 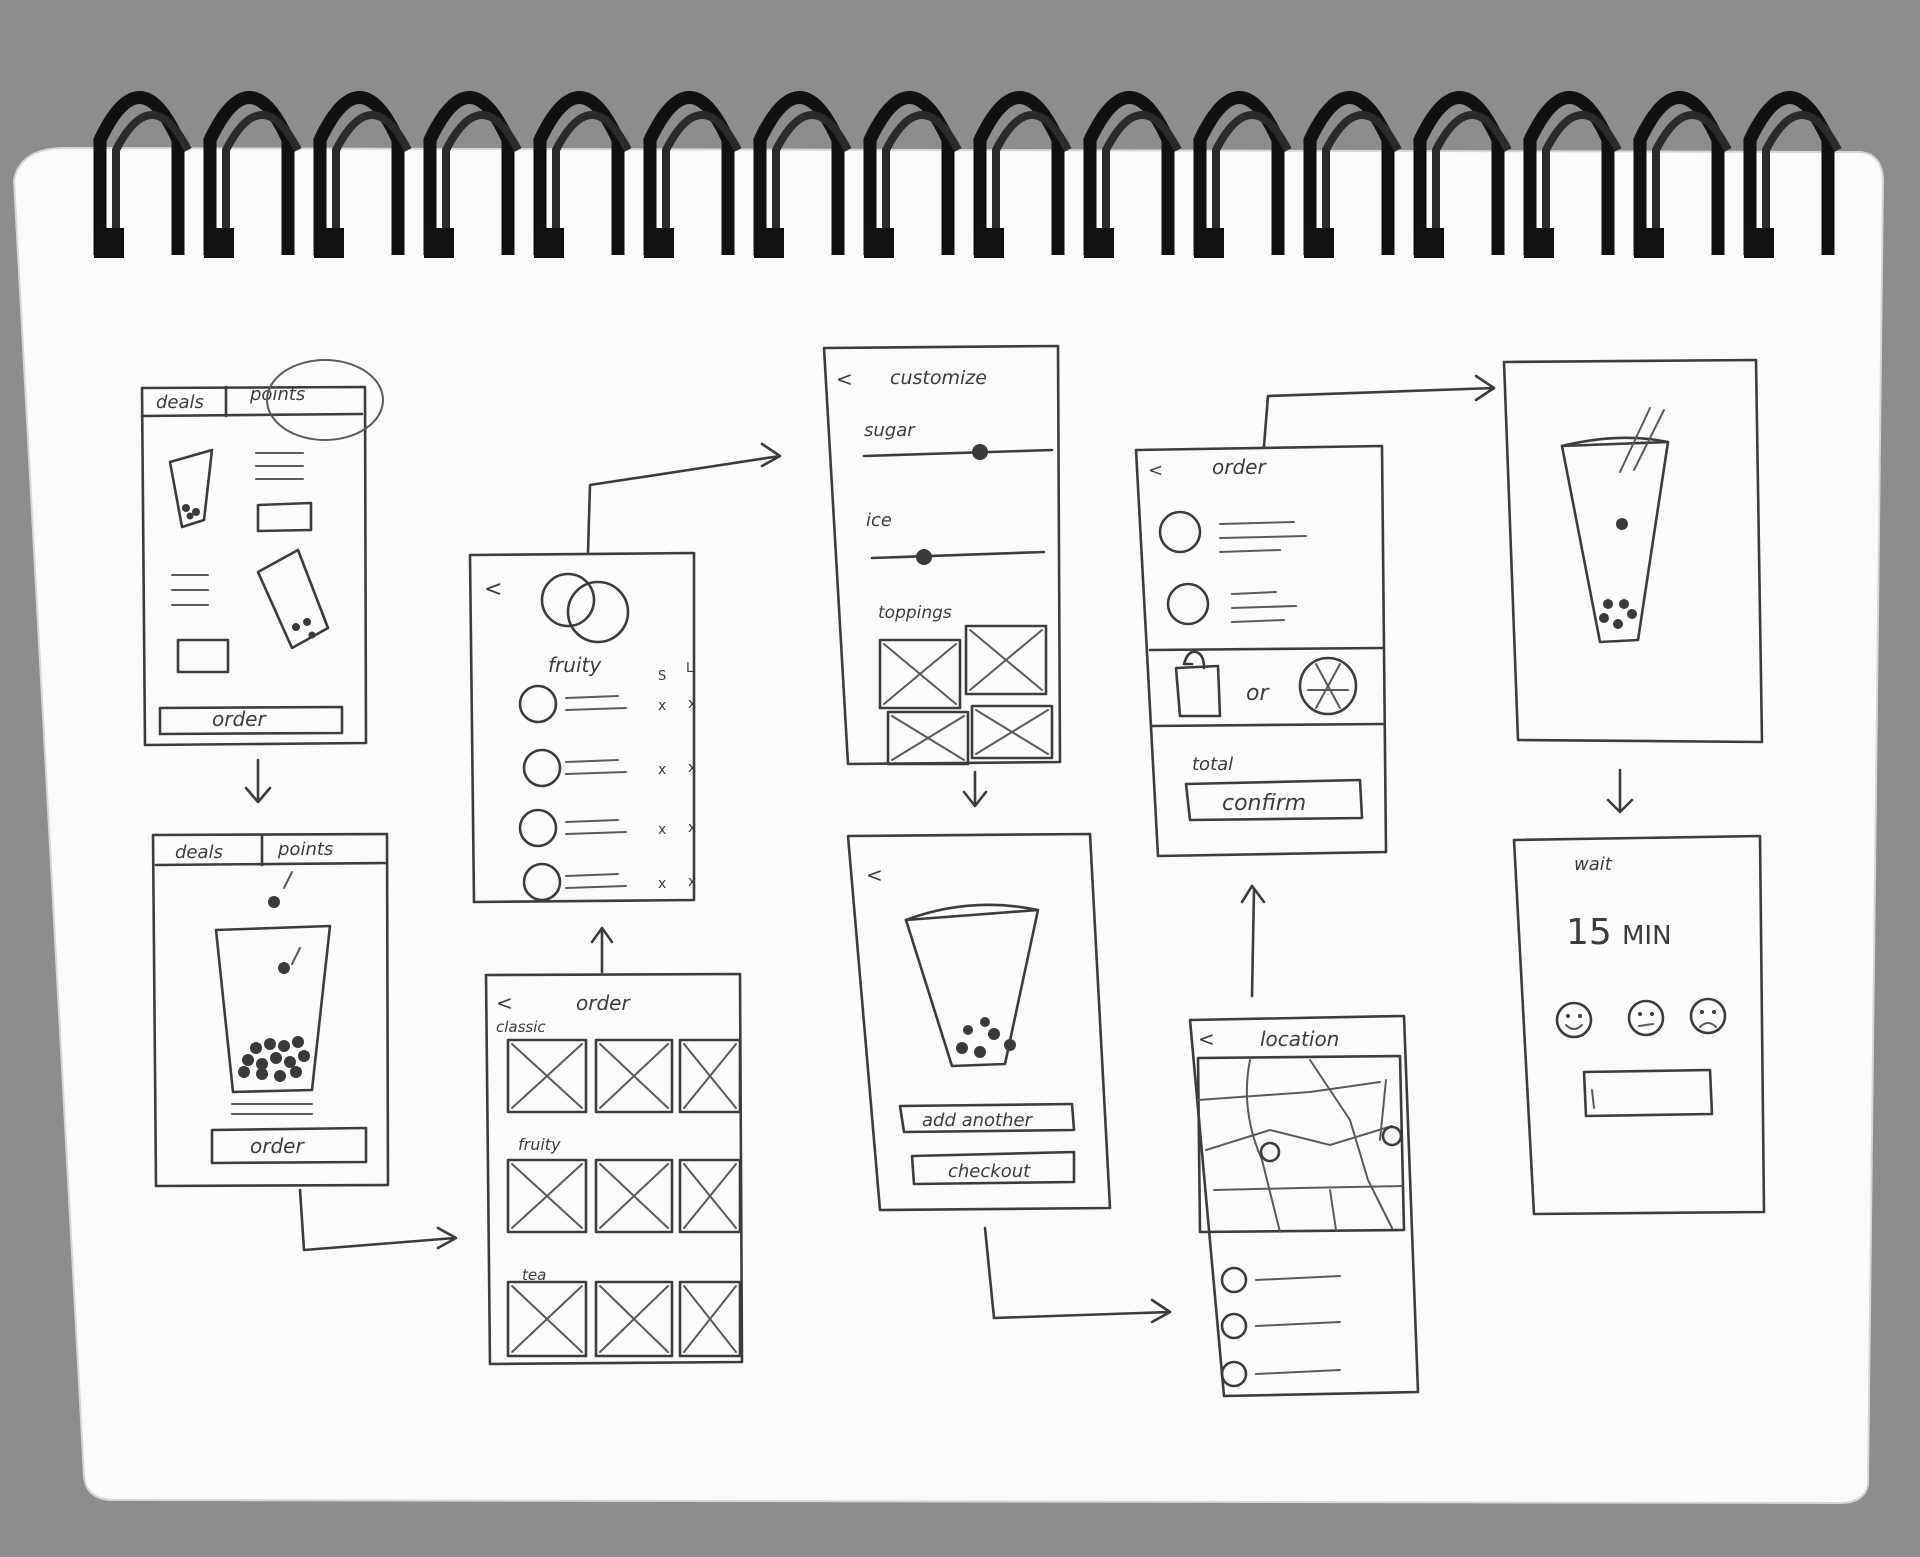 What do you see at coordinates (521, 1027) in the screenshot?
I see `section-classic: classic` at bounding box center [521, 1027].